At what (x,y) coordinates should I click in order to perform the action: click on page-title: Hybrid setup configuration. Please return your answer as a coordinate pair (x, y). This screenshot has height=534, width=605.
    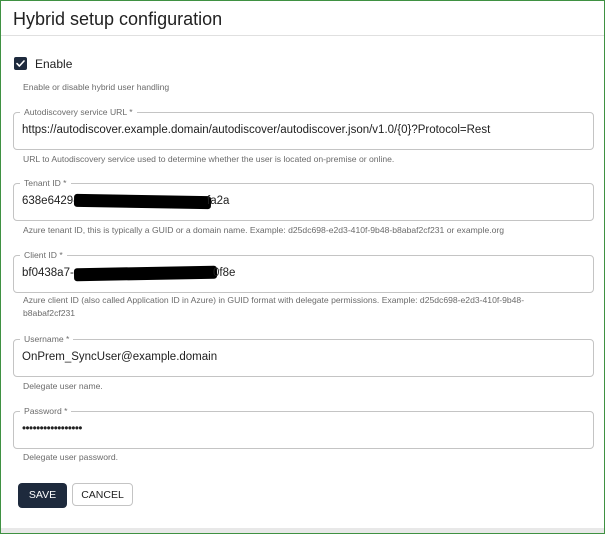
    Looking at the image, I should click on (118, 19).